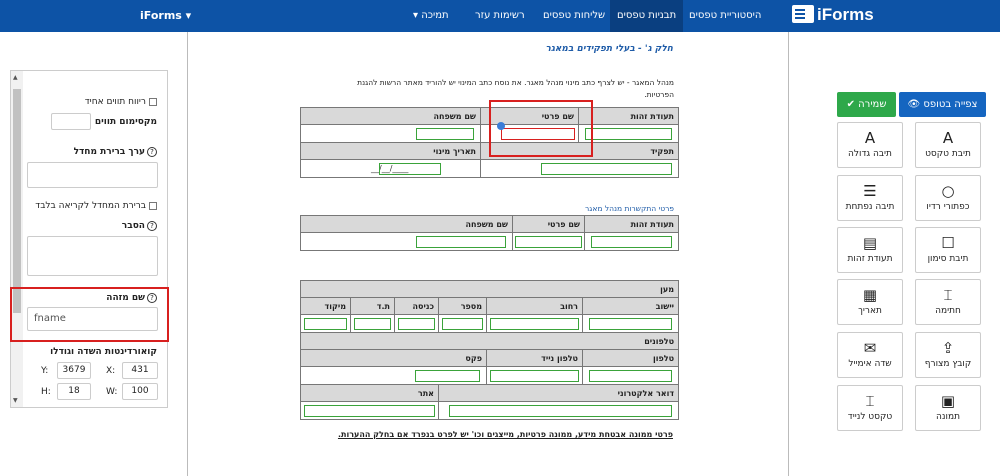  Describe the element at coordinates (870, 191) in the screenshot. I see `dropdown-icon: ☰` at that location.